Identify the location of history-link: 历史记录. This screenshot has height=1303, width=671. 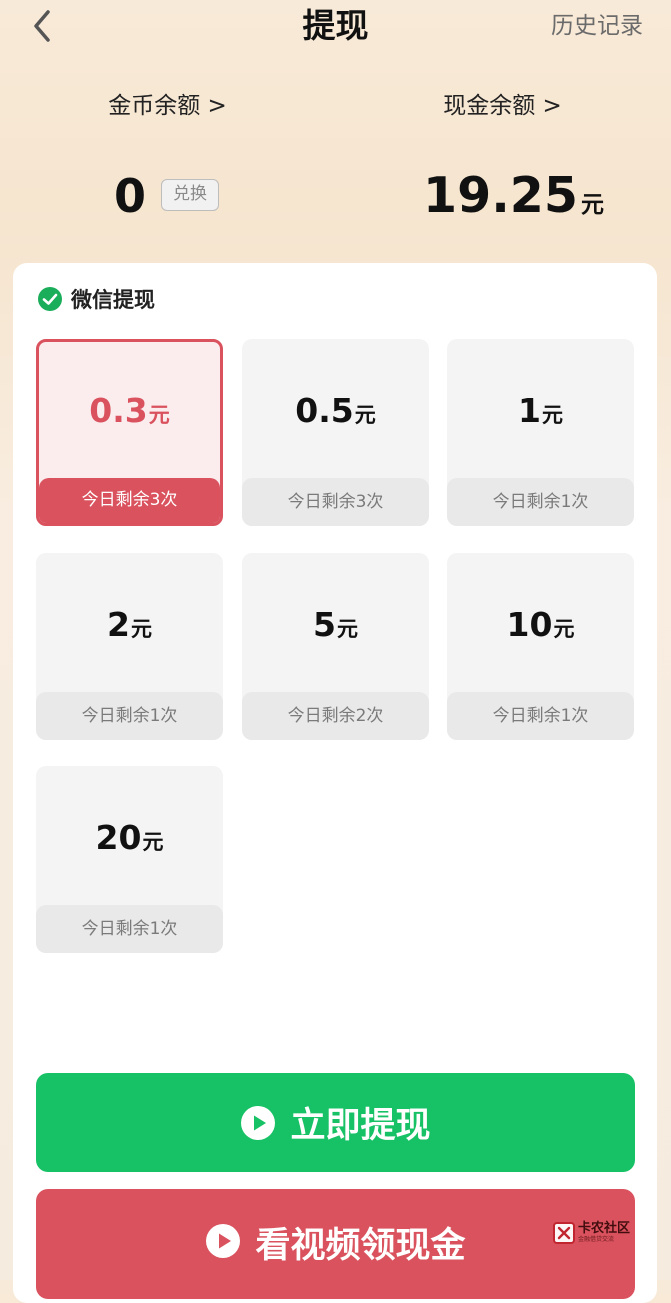
(597, 26).